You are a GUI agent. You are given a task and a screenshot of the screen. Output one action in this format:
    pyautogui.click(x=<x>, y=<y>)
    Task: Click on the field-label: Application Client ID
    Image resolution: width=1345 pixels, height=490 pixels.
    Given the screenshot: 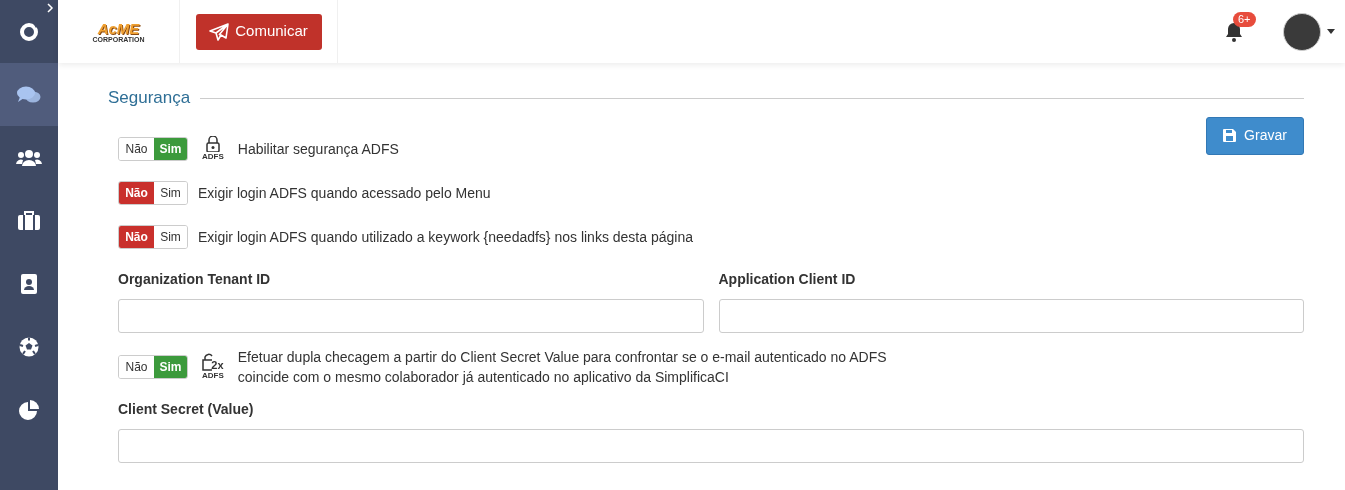 What is the action you would take?
    pyautogui.click(x=787, y=279)
    